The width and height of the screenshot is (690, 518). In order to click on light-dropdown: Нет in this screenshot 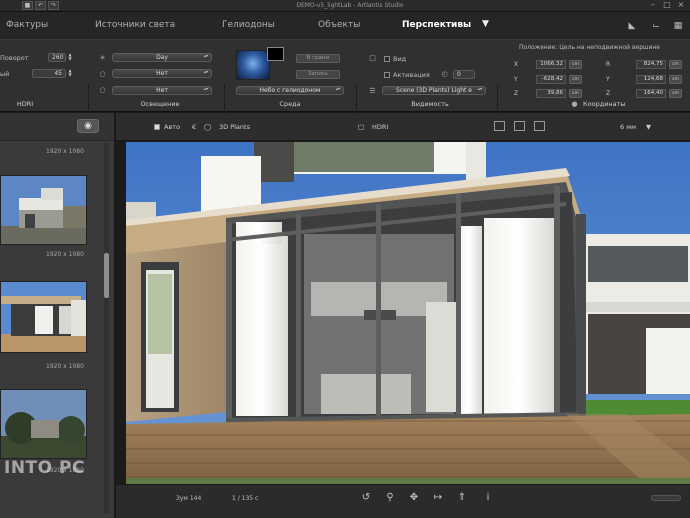, I will do `click(162, 73)`.